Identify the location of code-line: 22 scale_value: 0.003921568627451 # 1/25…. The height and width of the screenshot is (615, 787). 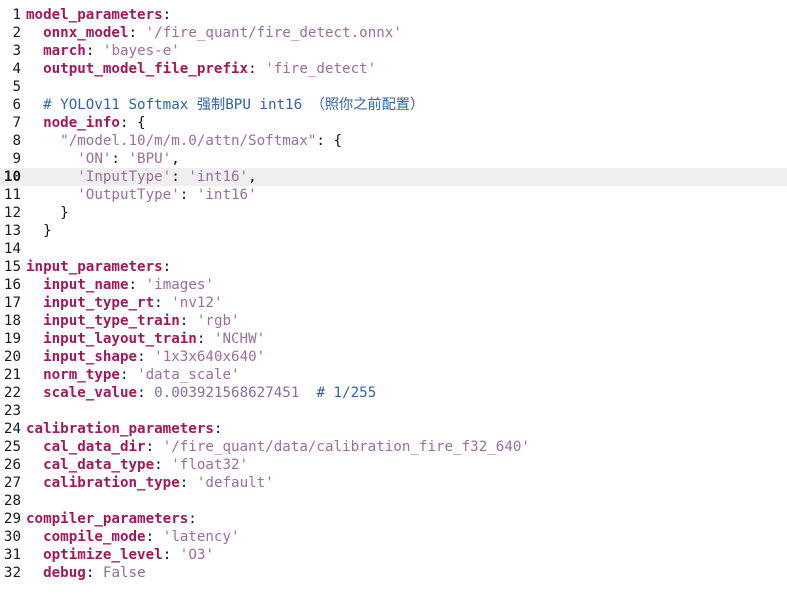
(393, 393).